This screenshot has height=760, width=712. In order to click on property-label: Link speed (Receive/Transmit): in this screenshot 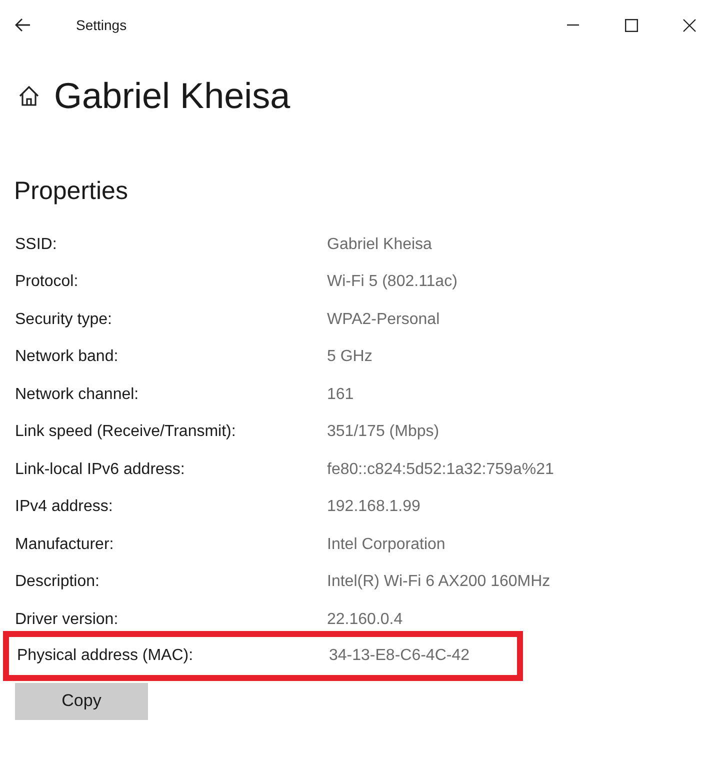, I will do `click(126, 432)`.